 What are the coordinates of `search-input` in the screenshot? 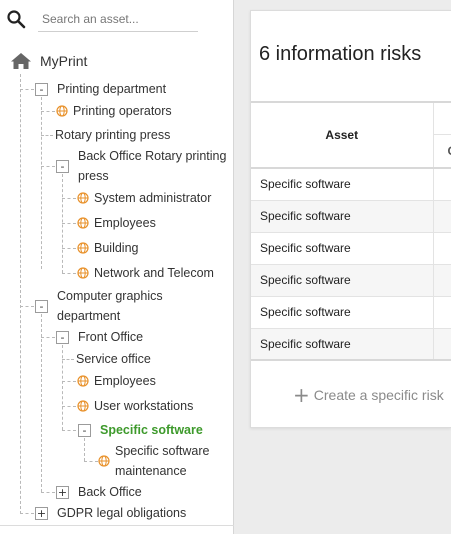 It's located at (118, 19).